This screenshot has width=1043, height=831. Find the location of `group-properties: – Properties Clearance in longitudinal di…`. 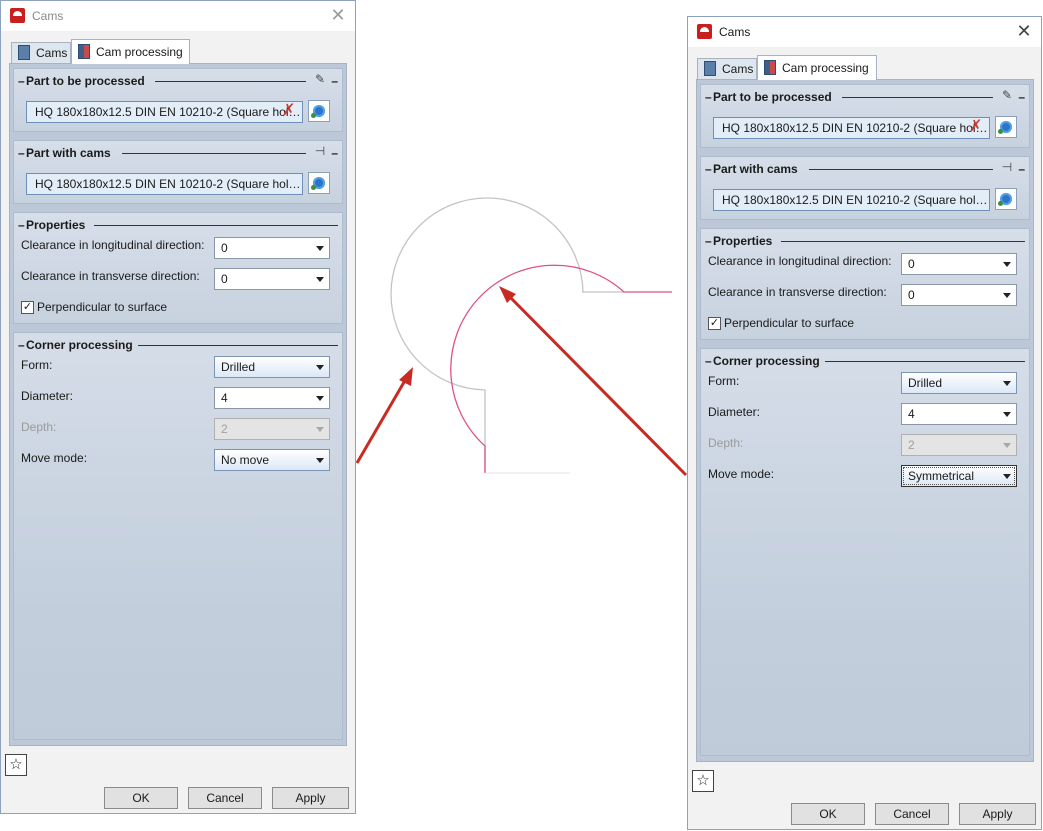

group-properties: – Properties Clearance in longitudinal di… is located at coordinates (865, 284).